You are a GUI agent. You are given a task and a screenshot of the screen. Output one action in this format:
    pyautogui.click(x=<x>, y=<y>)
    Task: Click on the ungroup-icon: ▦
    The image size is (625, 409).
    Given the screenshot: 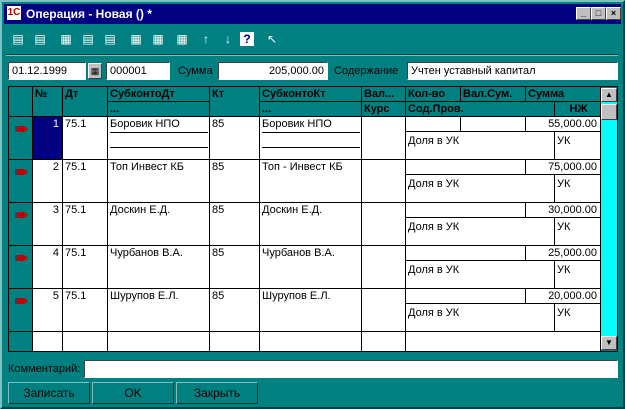 What is the action you would take?
    pyautogui.click(x=158, y=39)
    